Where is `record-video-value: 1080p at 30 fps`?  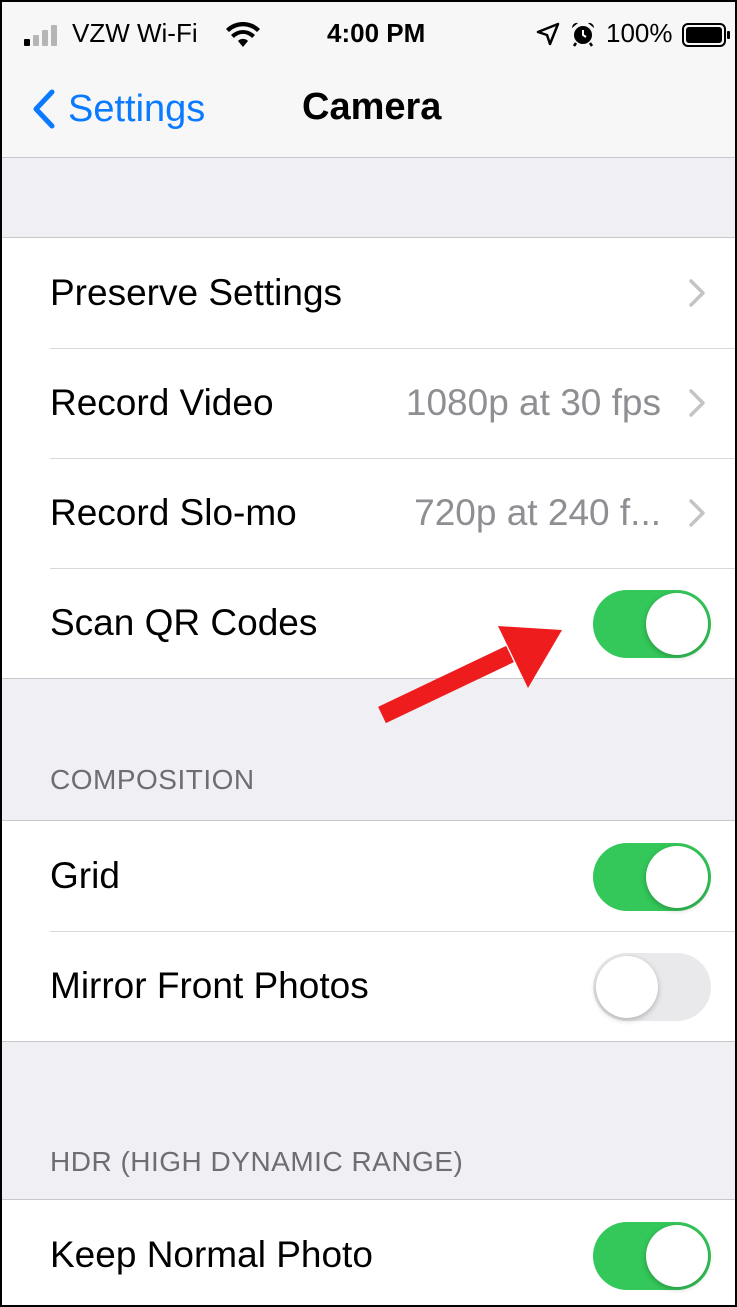
record-video-value: 1080p at 30 fps is located at coordinates (533, 402).